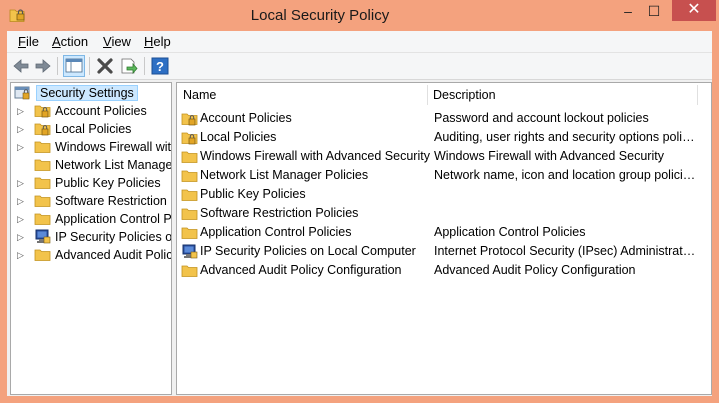 Image resolution: width=719 pixels, height=403 pixels. I want to click on menu-help-accel: H, so click(149, 41).